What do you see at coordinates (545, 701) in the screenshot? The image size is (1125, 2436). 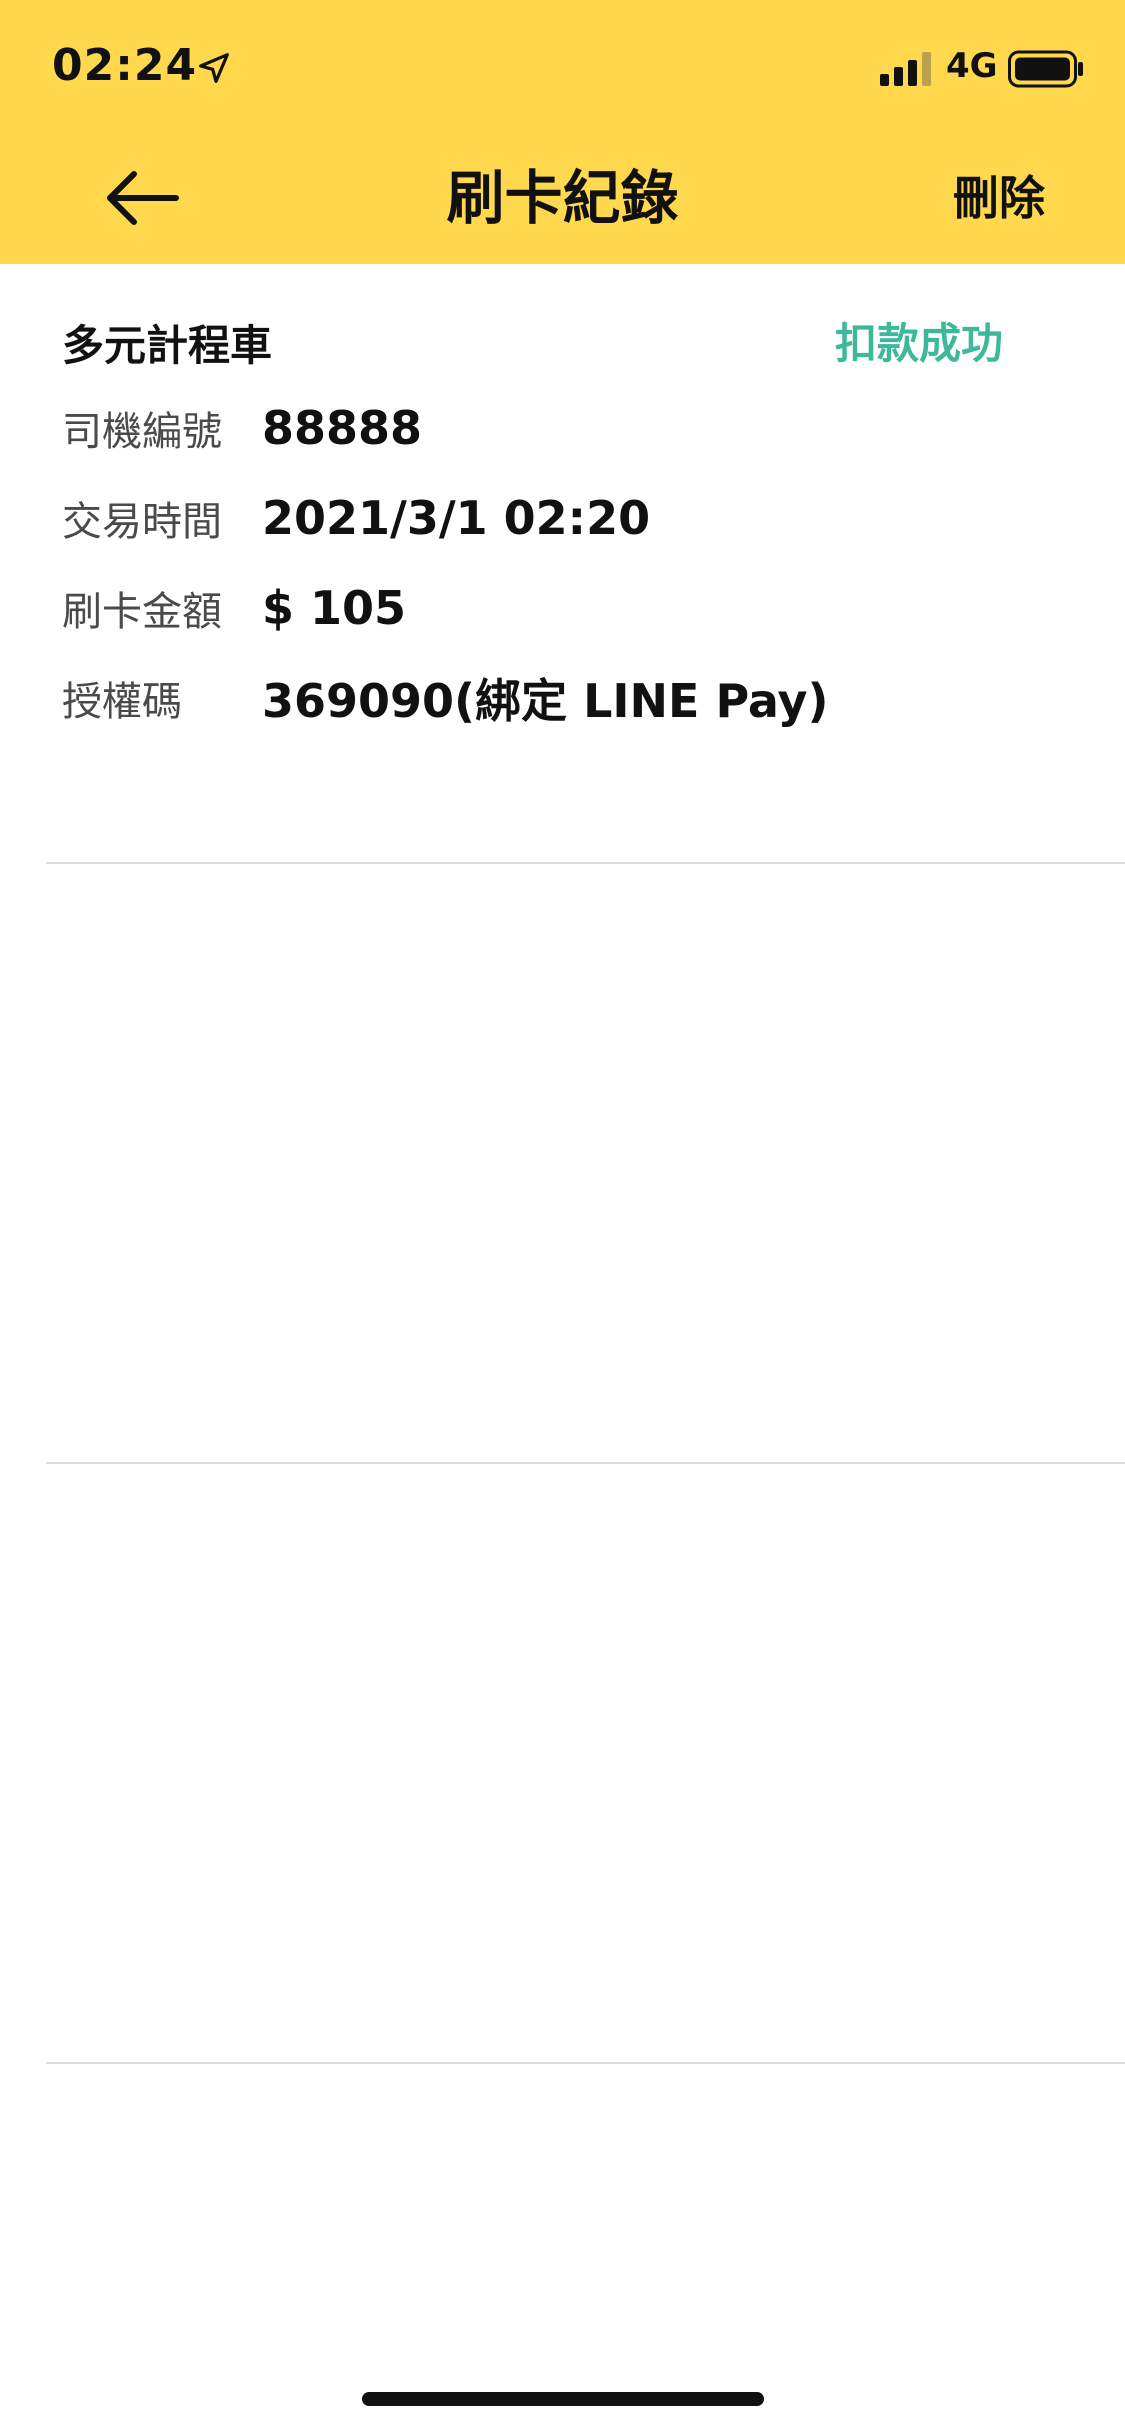 I see `field-value: 369090(綁定 LINE Pay)` at bounding box center [545, 701].